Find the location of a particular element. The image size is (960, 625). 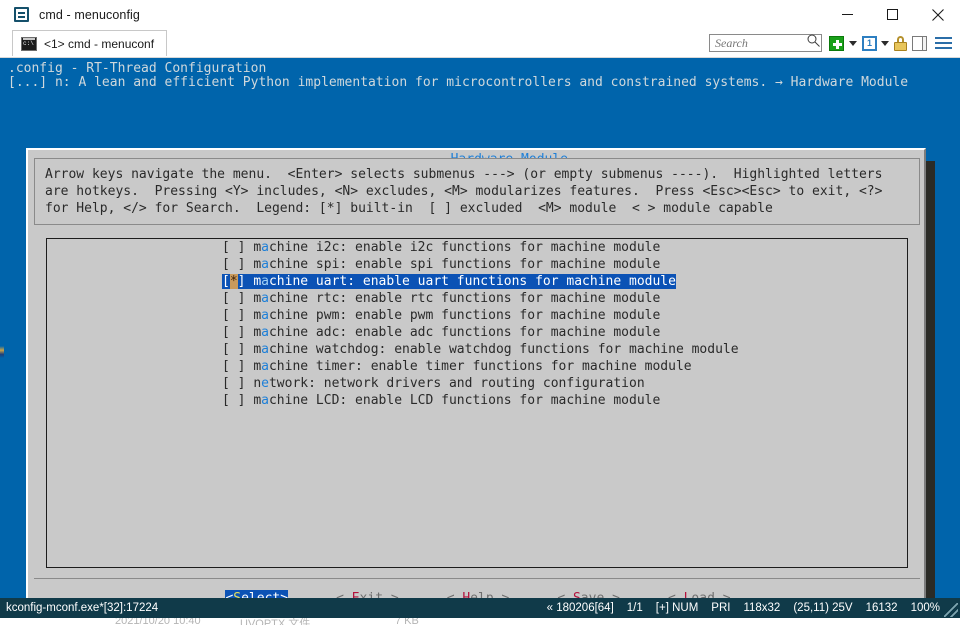

button-label: oad is located at coordinates (702, 594).